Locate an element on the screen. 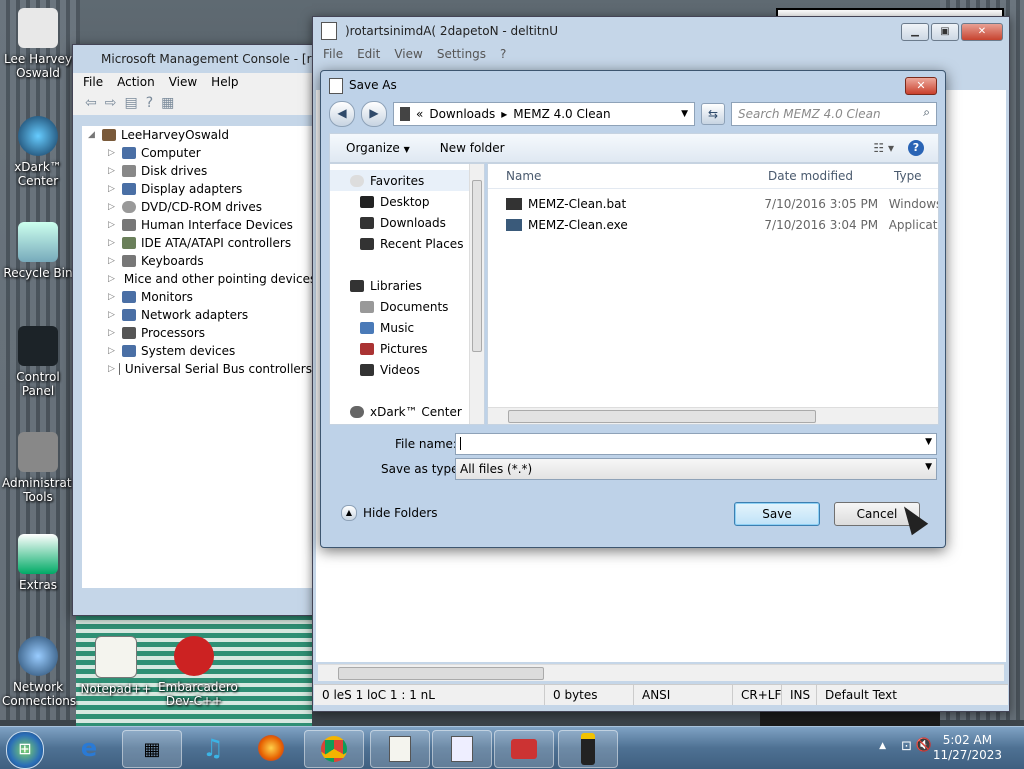 This screenshot has width=1024, height=769. taskbar-firefox is located at coordinates (271, 748).